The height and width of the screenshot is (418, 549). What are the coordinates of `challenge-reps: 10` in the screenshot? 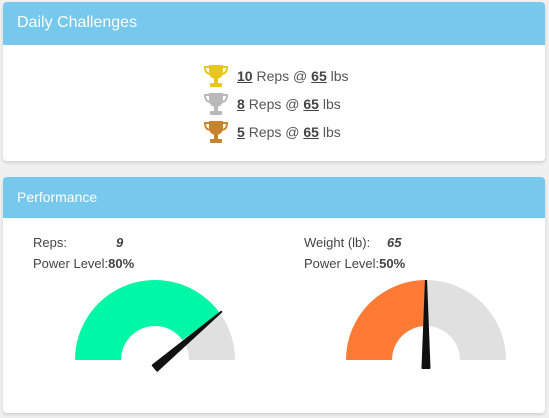 It's located at (245, 76).